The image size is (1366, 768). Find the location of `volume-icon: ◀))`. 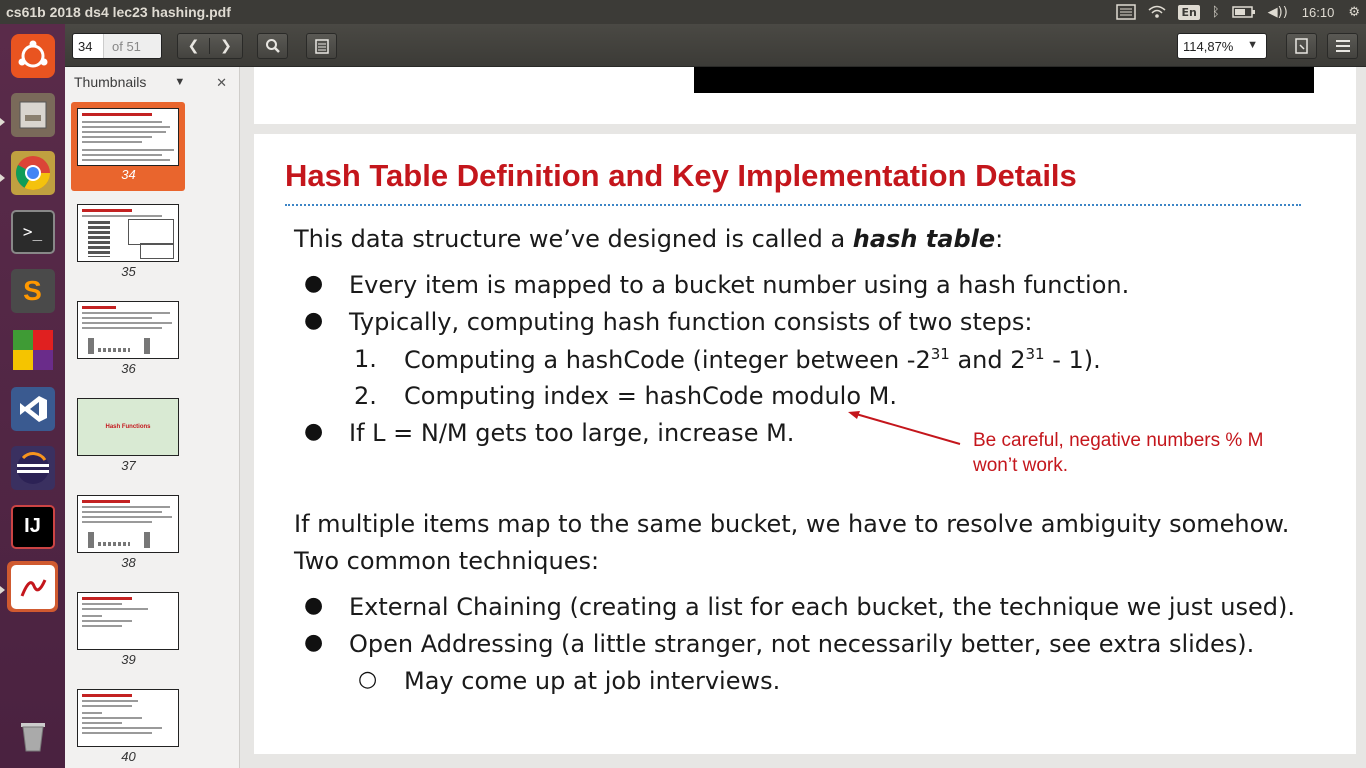

volume-icon: ◀)) is located at coordinates (1278, 12).